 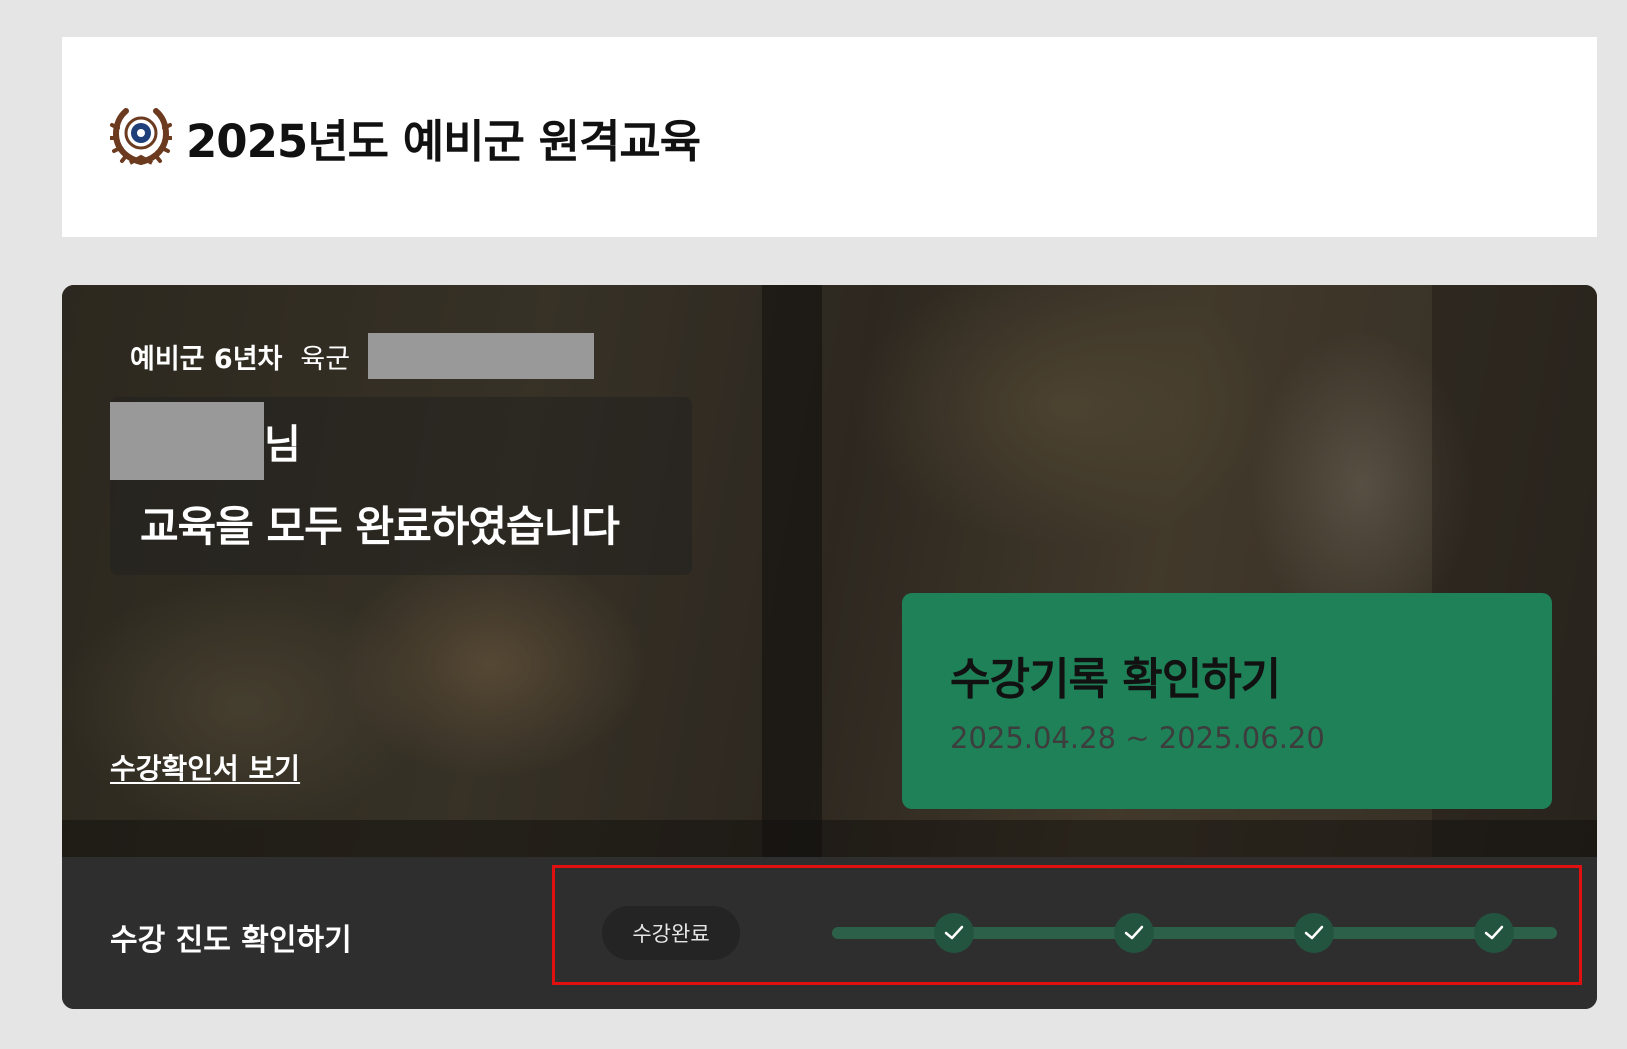 I want to click on status-badge: 수강완료, so click(x=671, y=933).